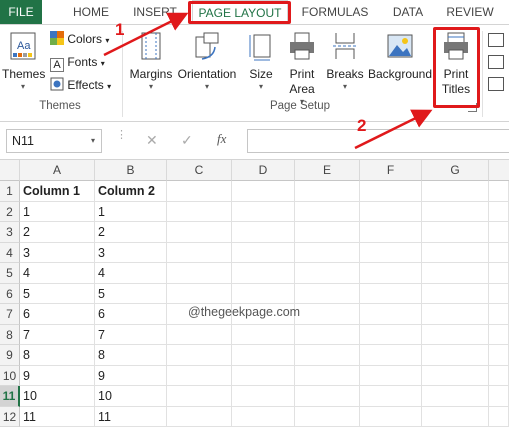  Describe the element at coordinates (131, 191) in the screenshot. I see `grid-cell: Column 2` at that location.